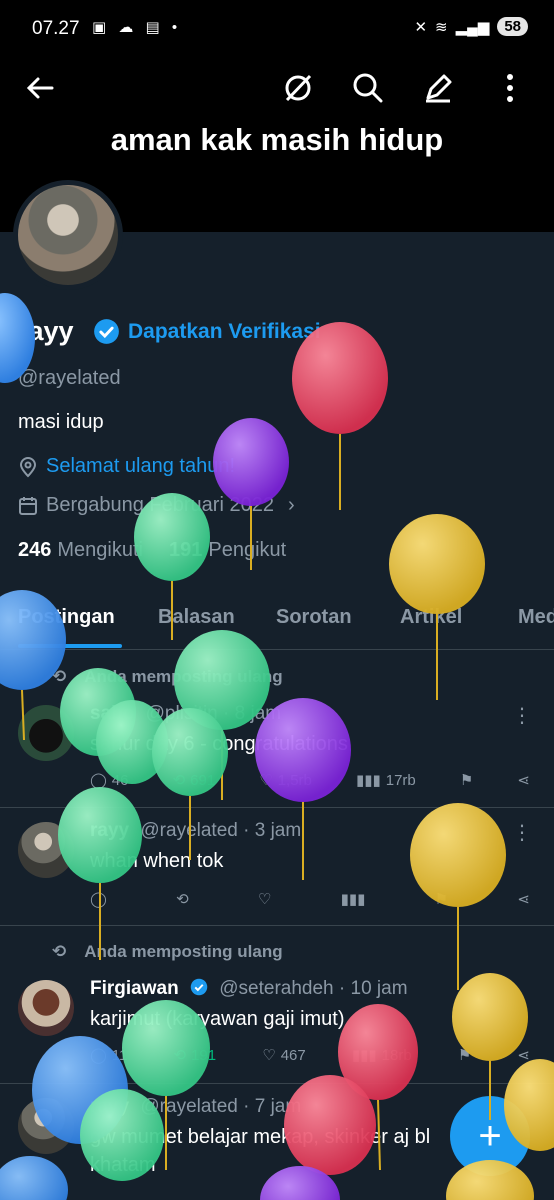  What do you see at coordinates (224, 332) in the screenshot?
I see `get-verified-link: Dapatkan Verifikasi` at bounding box center [224, 332].